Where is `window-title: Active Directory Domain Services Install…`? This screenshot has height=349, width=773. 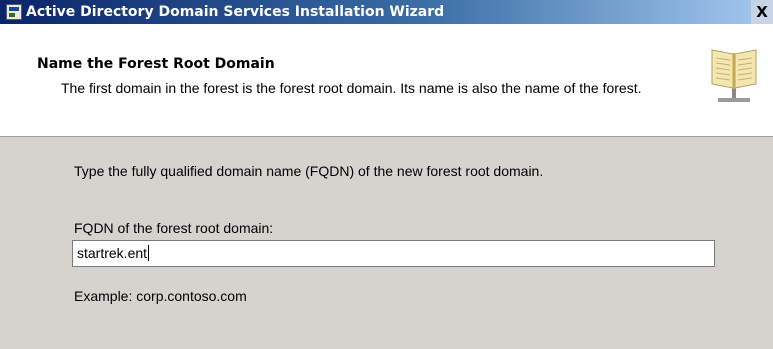 window-title: Active Directory Domain Services Install… is located at coordinates (235, 12).